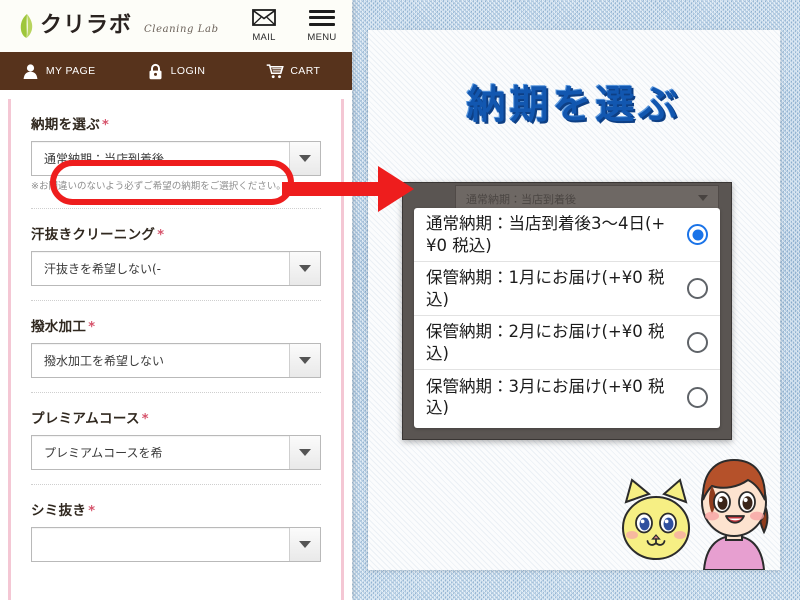 Image resolution: width=800 pixels, height=600 pixels. I want to click on nav-label-cart: CART, so click(305, 71).